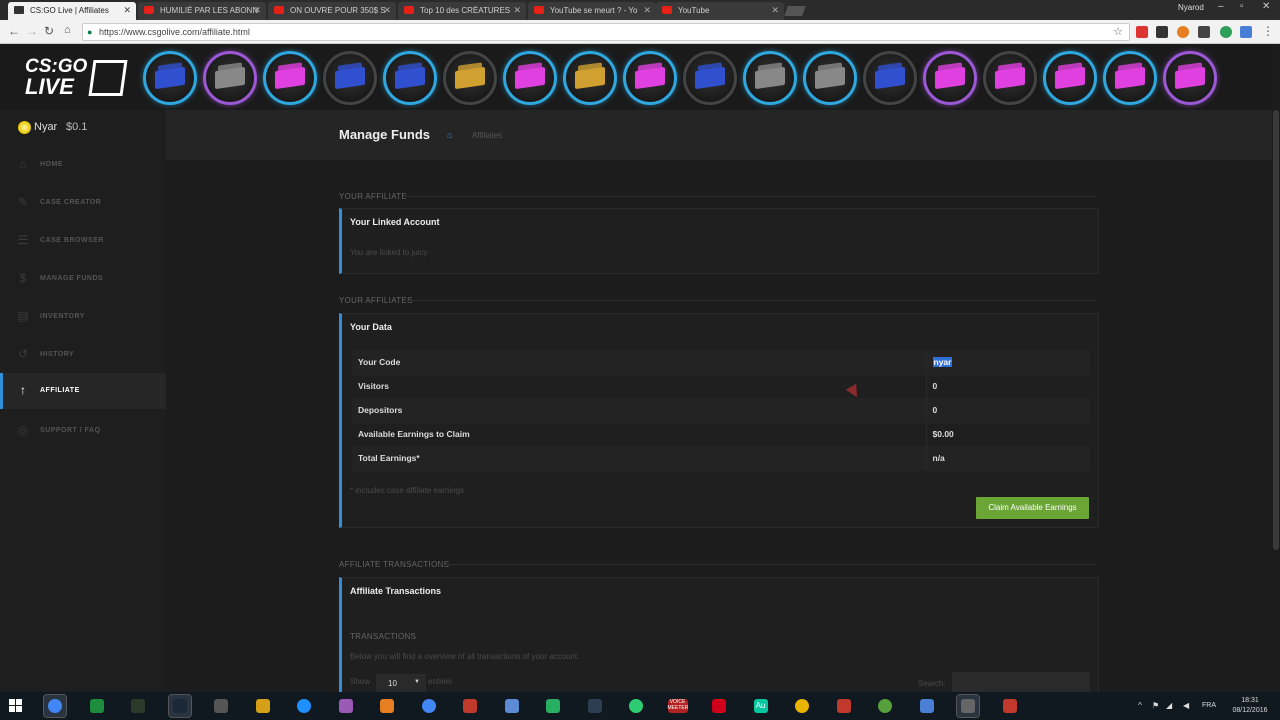 The width and height of the screenshot is (1280, 720). I want to click on taskbar-obs-icon, so click(802, 706).